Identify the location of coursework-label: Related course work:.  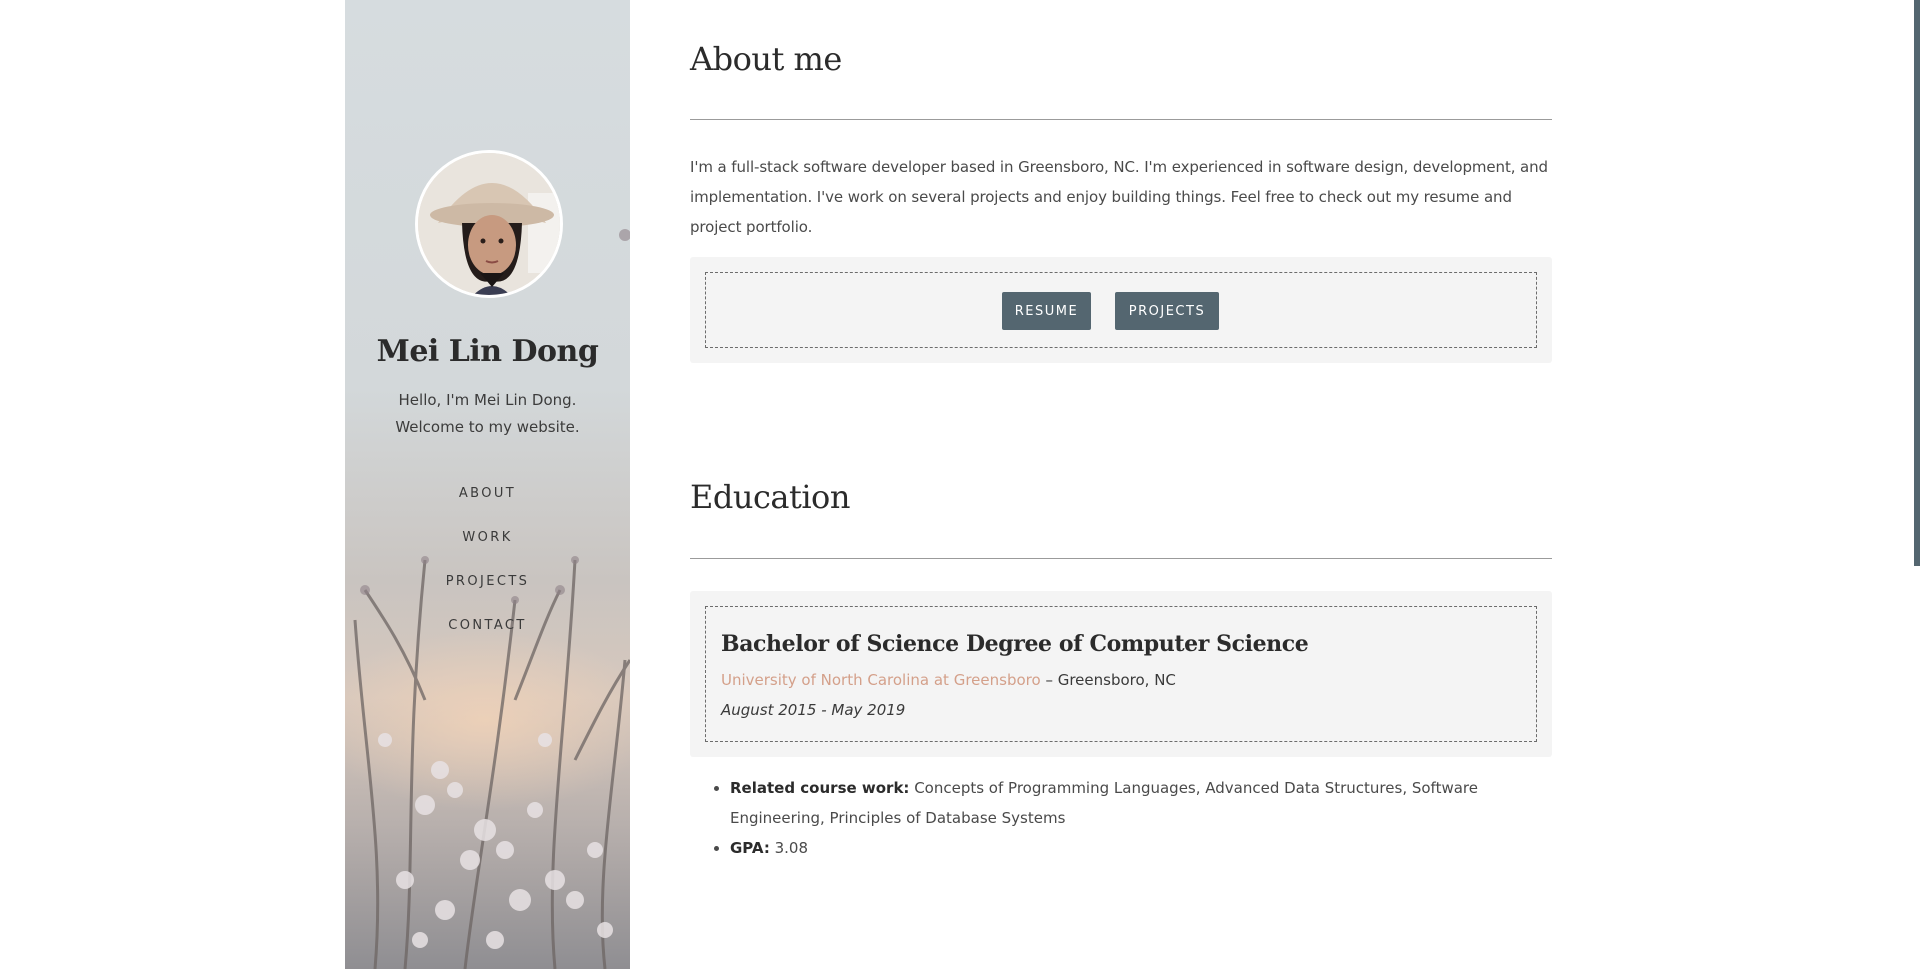
(820, 788).